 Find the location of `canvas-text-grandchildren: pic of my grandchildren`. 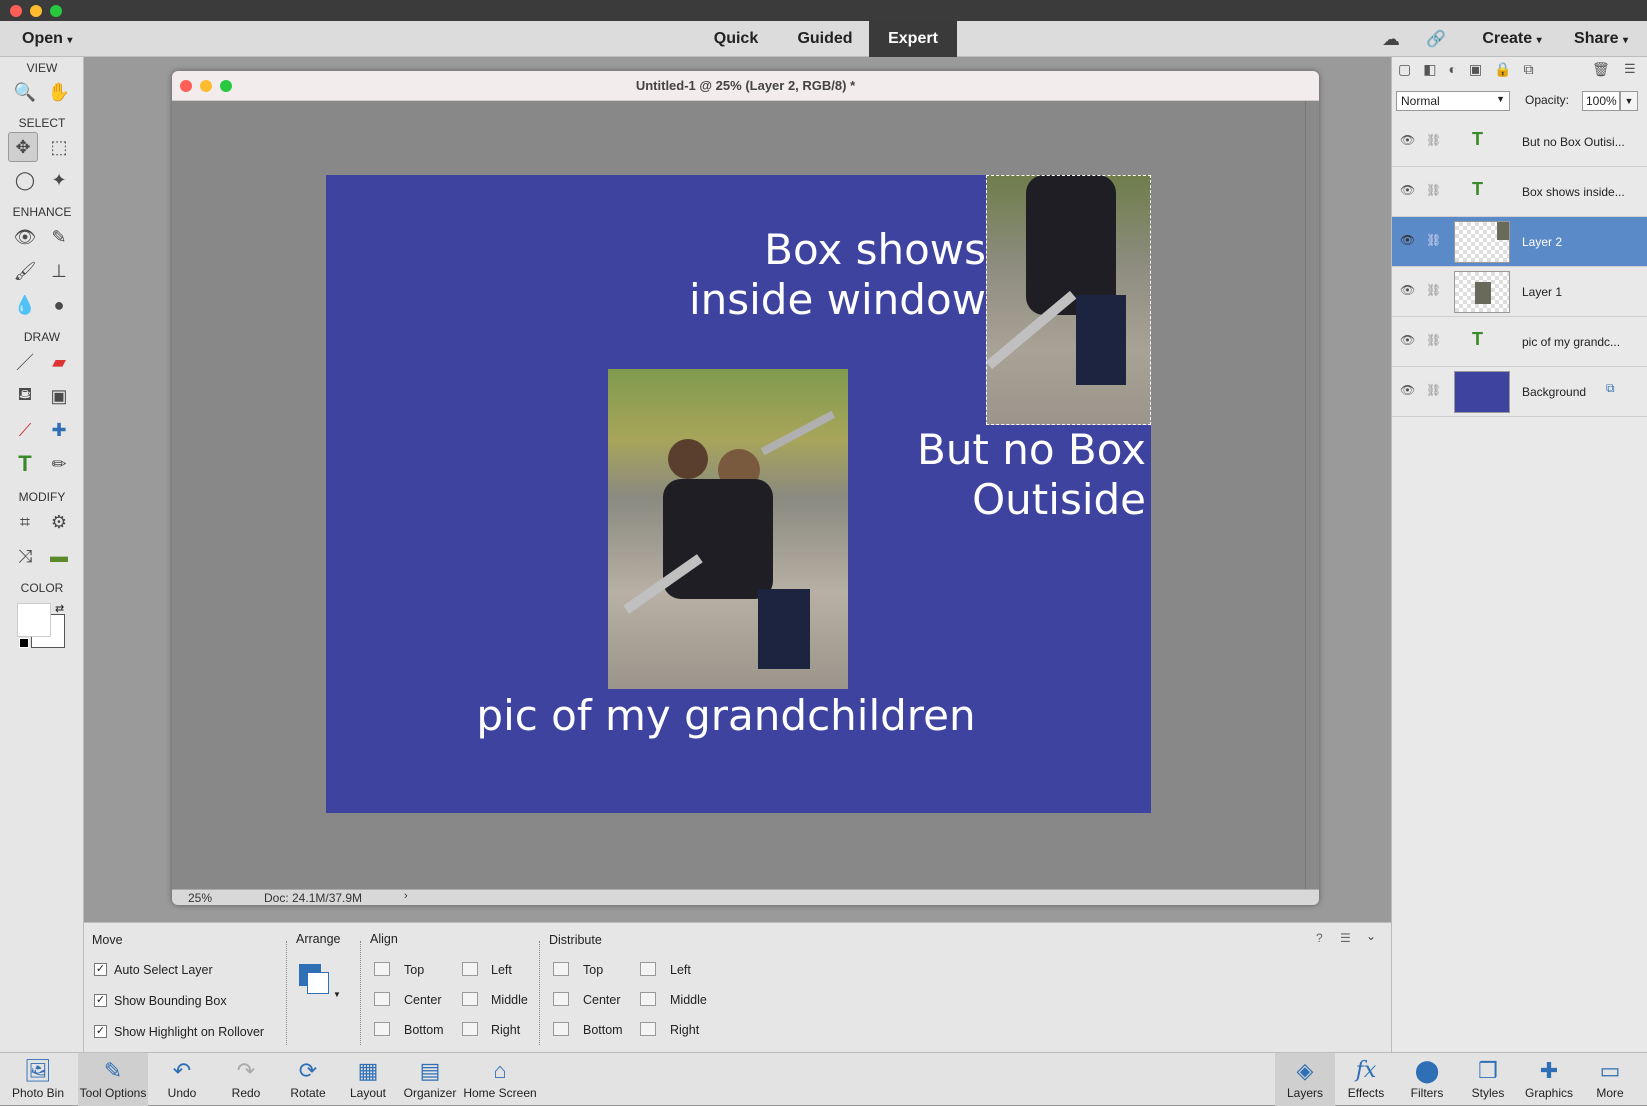

canvas-text-grandchildren: pic of my grandchildren is located at coordinates (726, 716).